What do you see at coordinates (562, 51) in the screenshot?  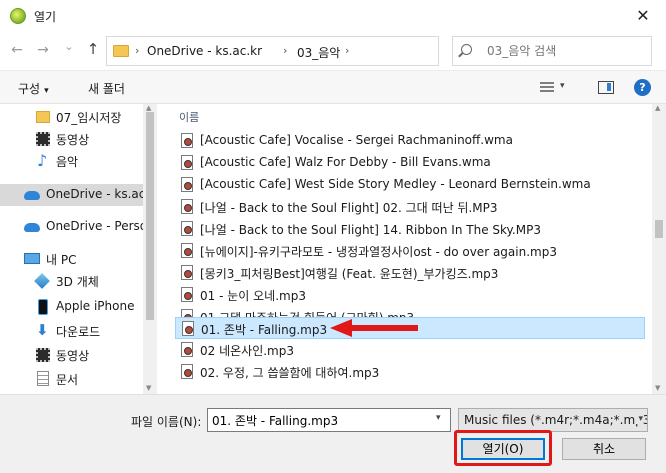 I see `search-input` at bounding box center [562, 51].